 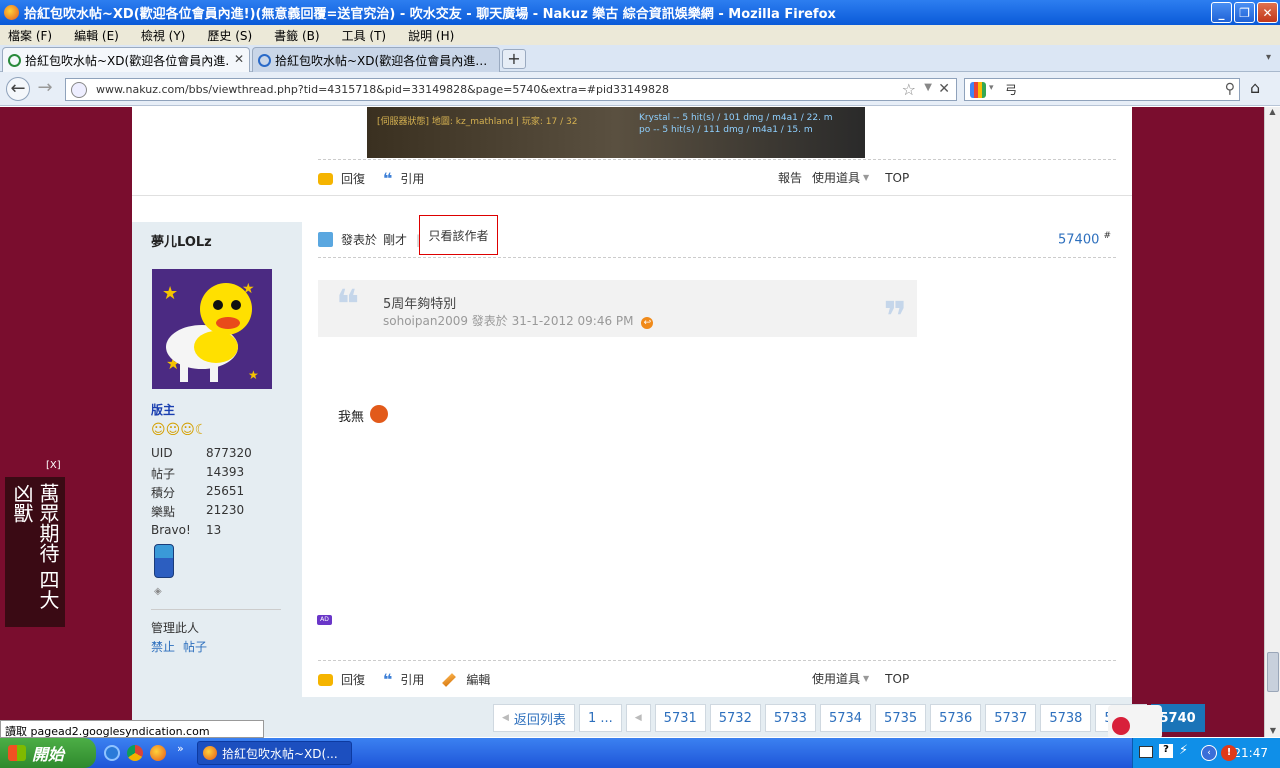 I want to click on side-ad-banner: 萬眾期待 四大凶獸, so click(x=35, y=552).